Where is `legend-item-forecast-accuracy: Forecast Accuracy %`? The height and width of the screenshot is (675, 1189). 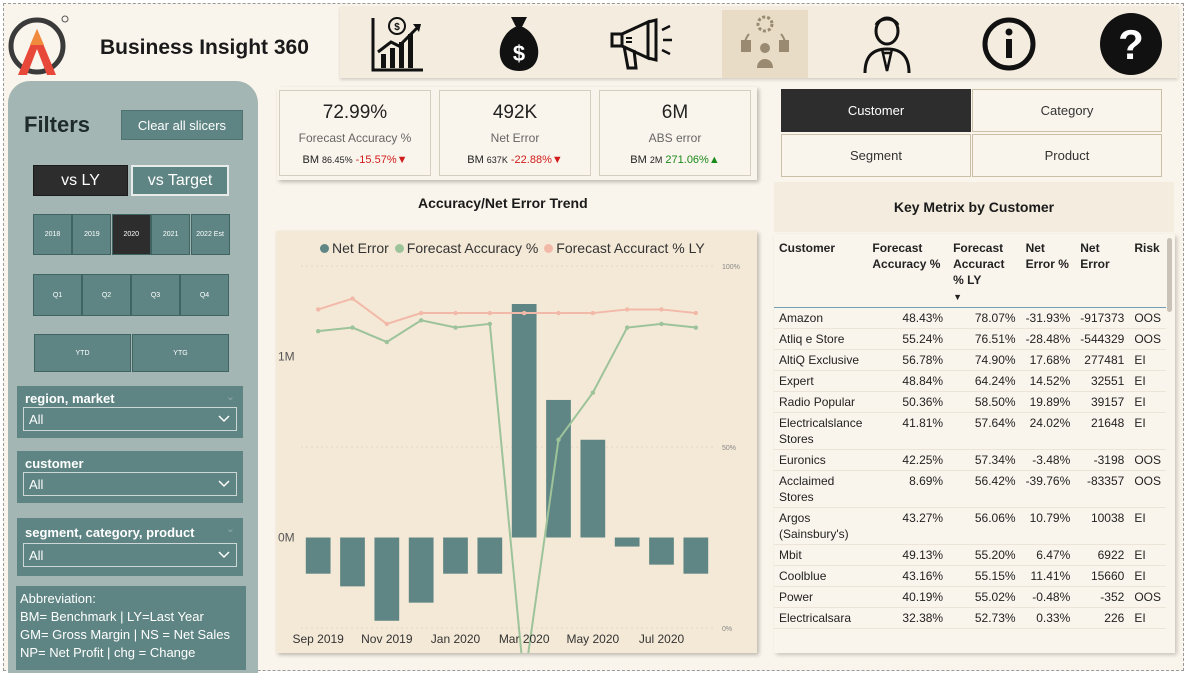
legend-item-forecast-accuracy: Forecast Accuracy % is located at coordinates (466, 248).